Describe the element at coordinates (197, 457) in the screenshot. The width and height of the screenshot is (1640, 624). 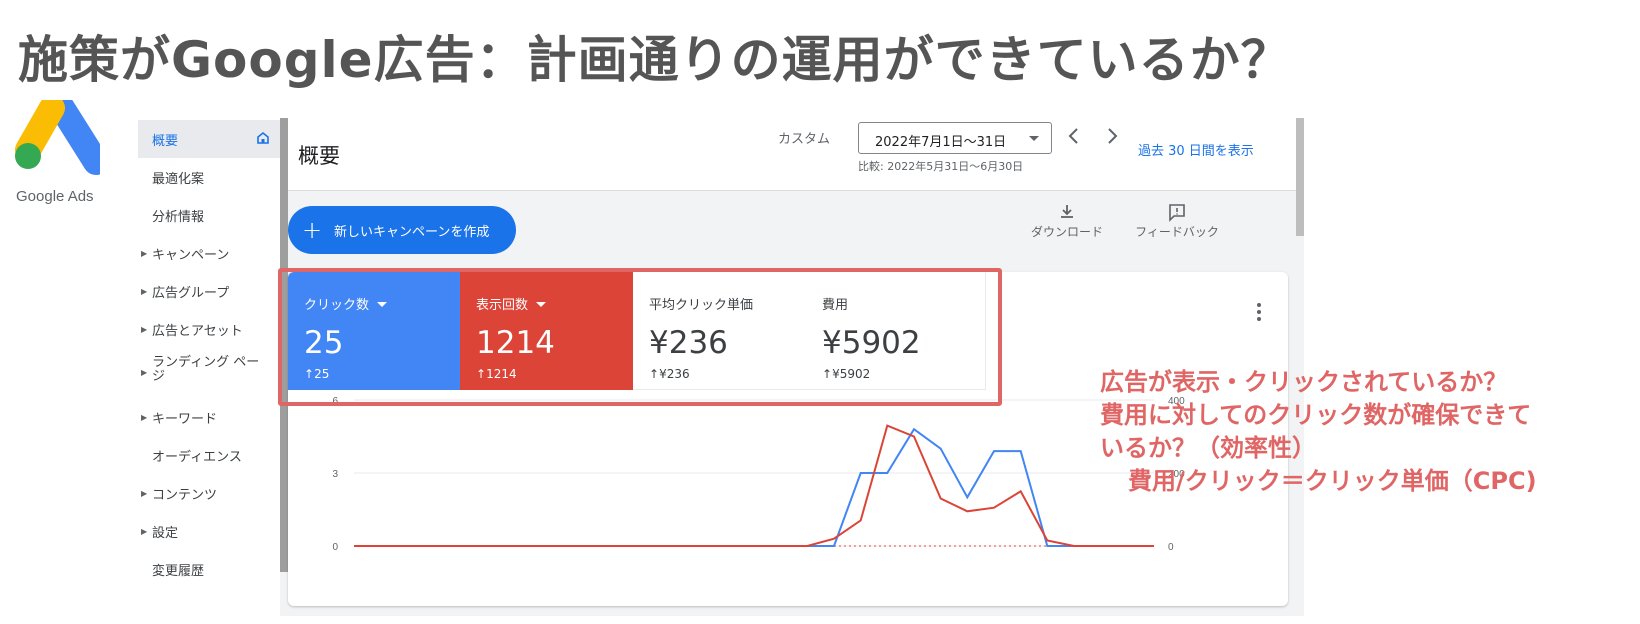
I see `sidebar-item-label: オーディエンス` at that location.